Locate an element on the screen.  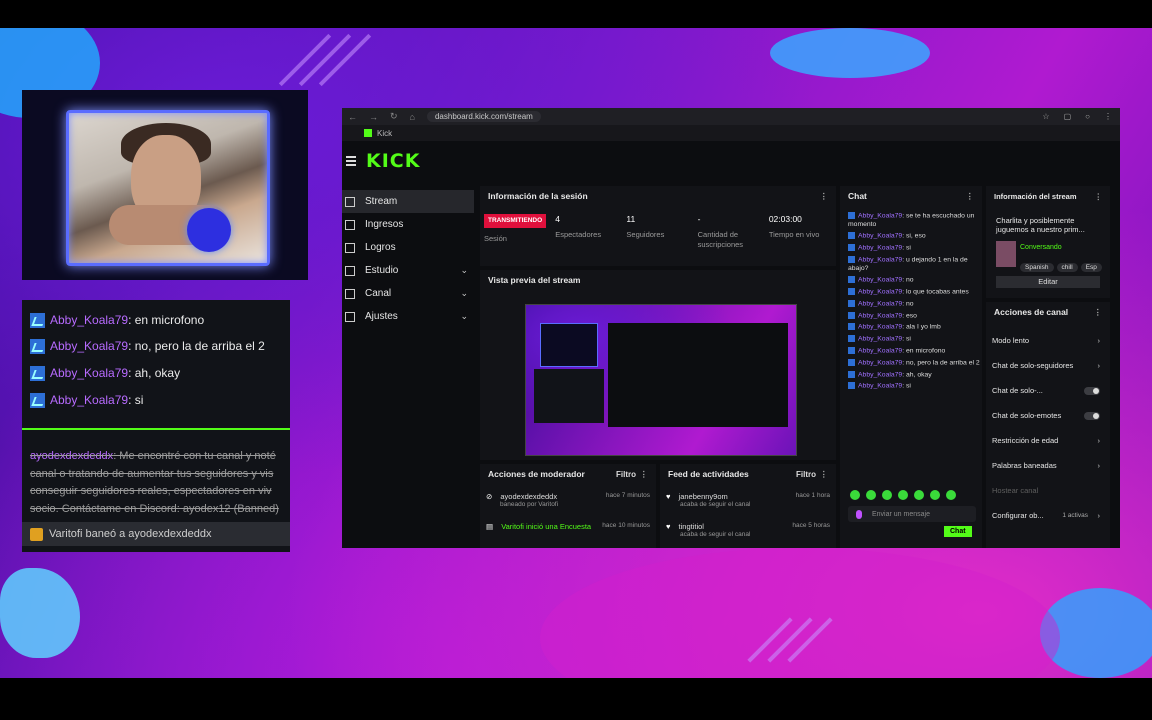
stat-value: 11 is located at coordinates (631, 219).